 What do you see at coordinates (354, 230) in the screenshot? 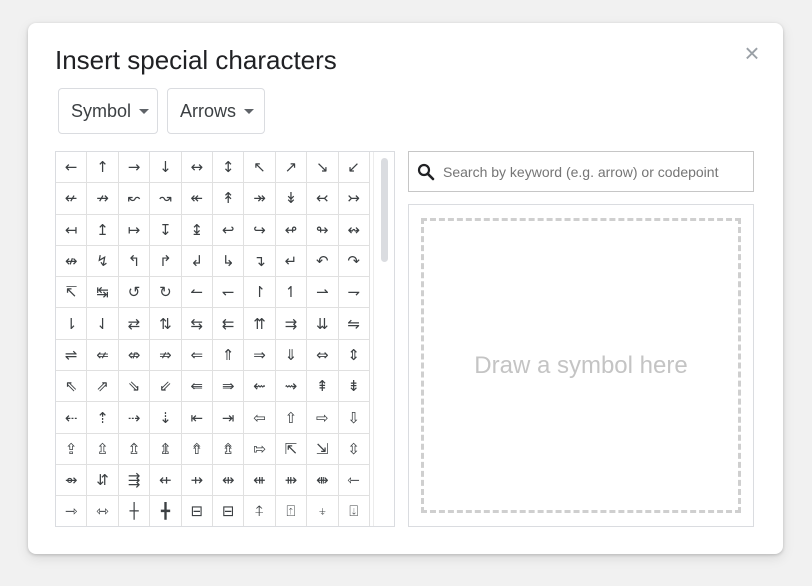
I see `symbol-cell: ↭` at bounding box center [354, 230].